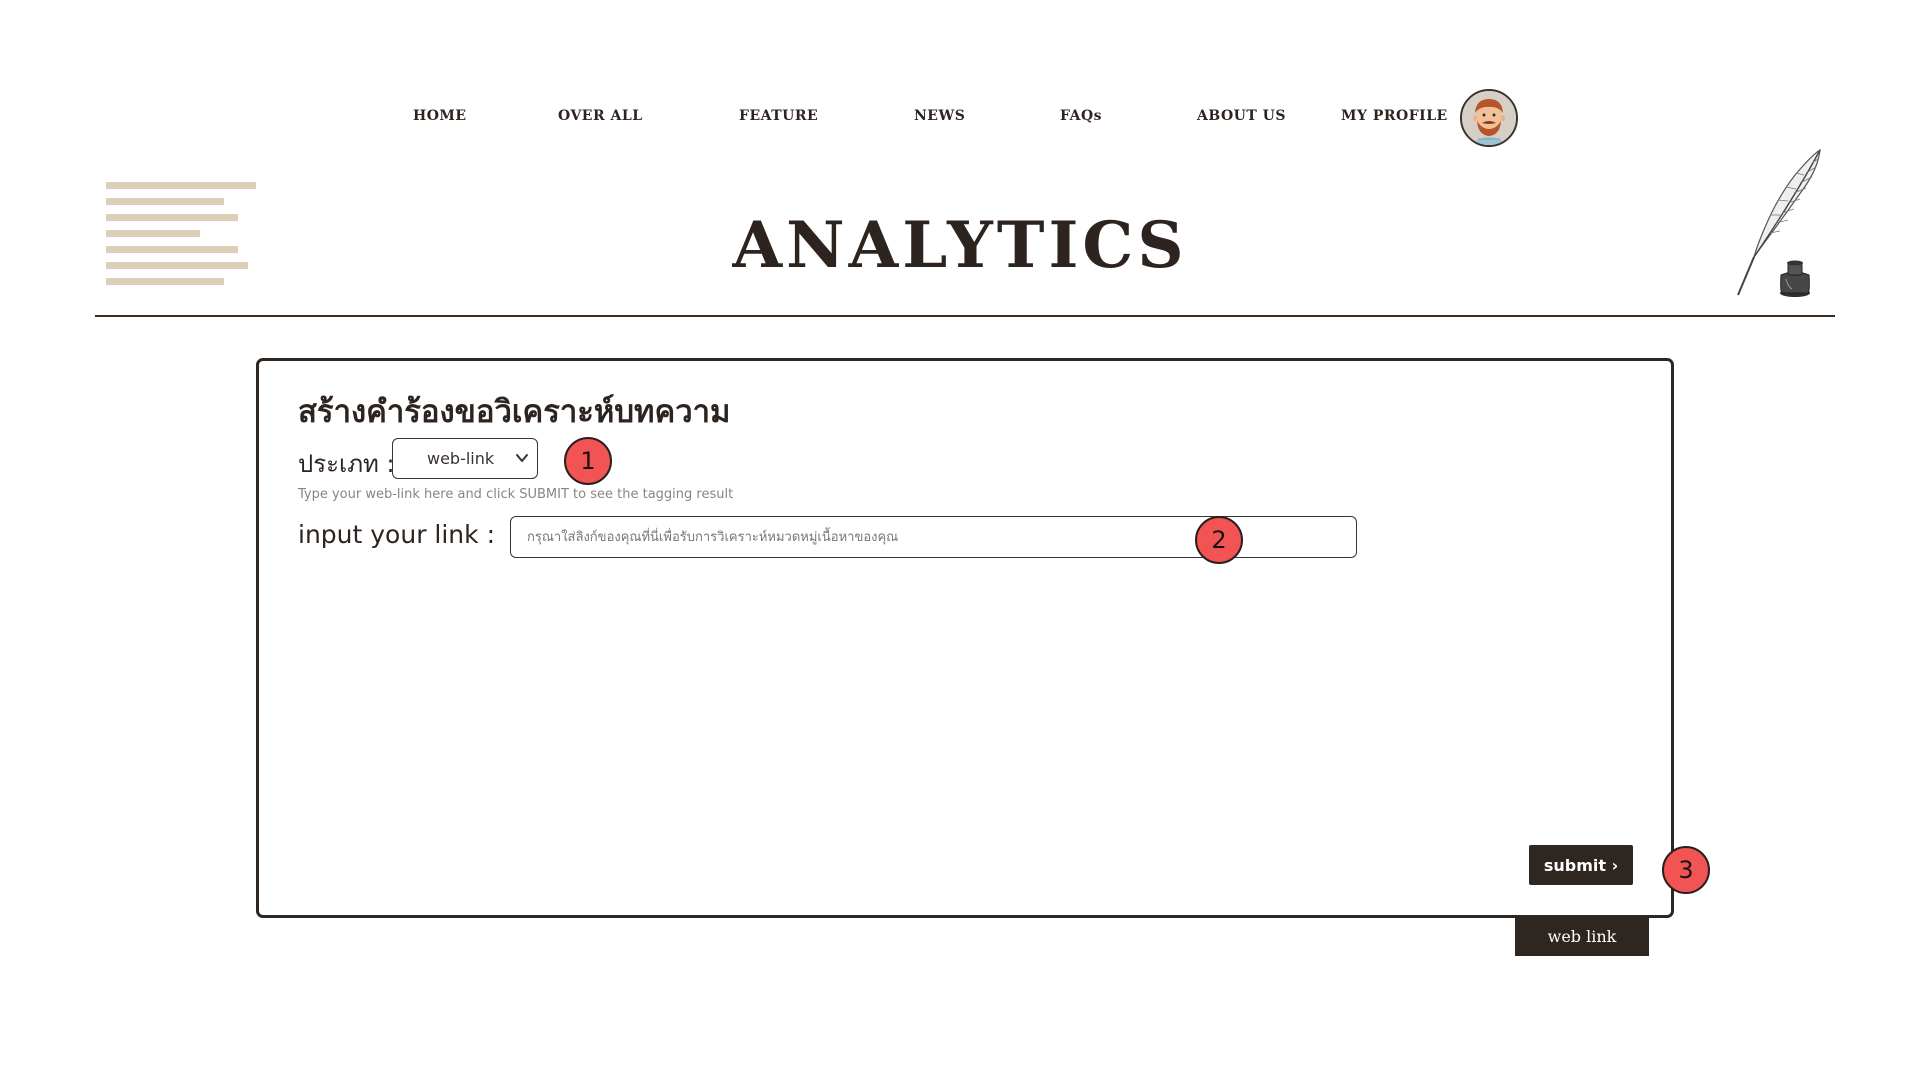  I want to click on nav-feature-link: FEATURE, so click(778, 116).